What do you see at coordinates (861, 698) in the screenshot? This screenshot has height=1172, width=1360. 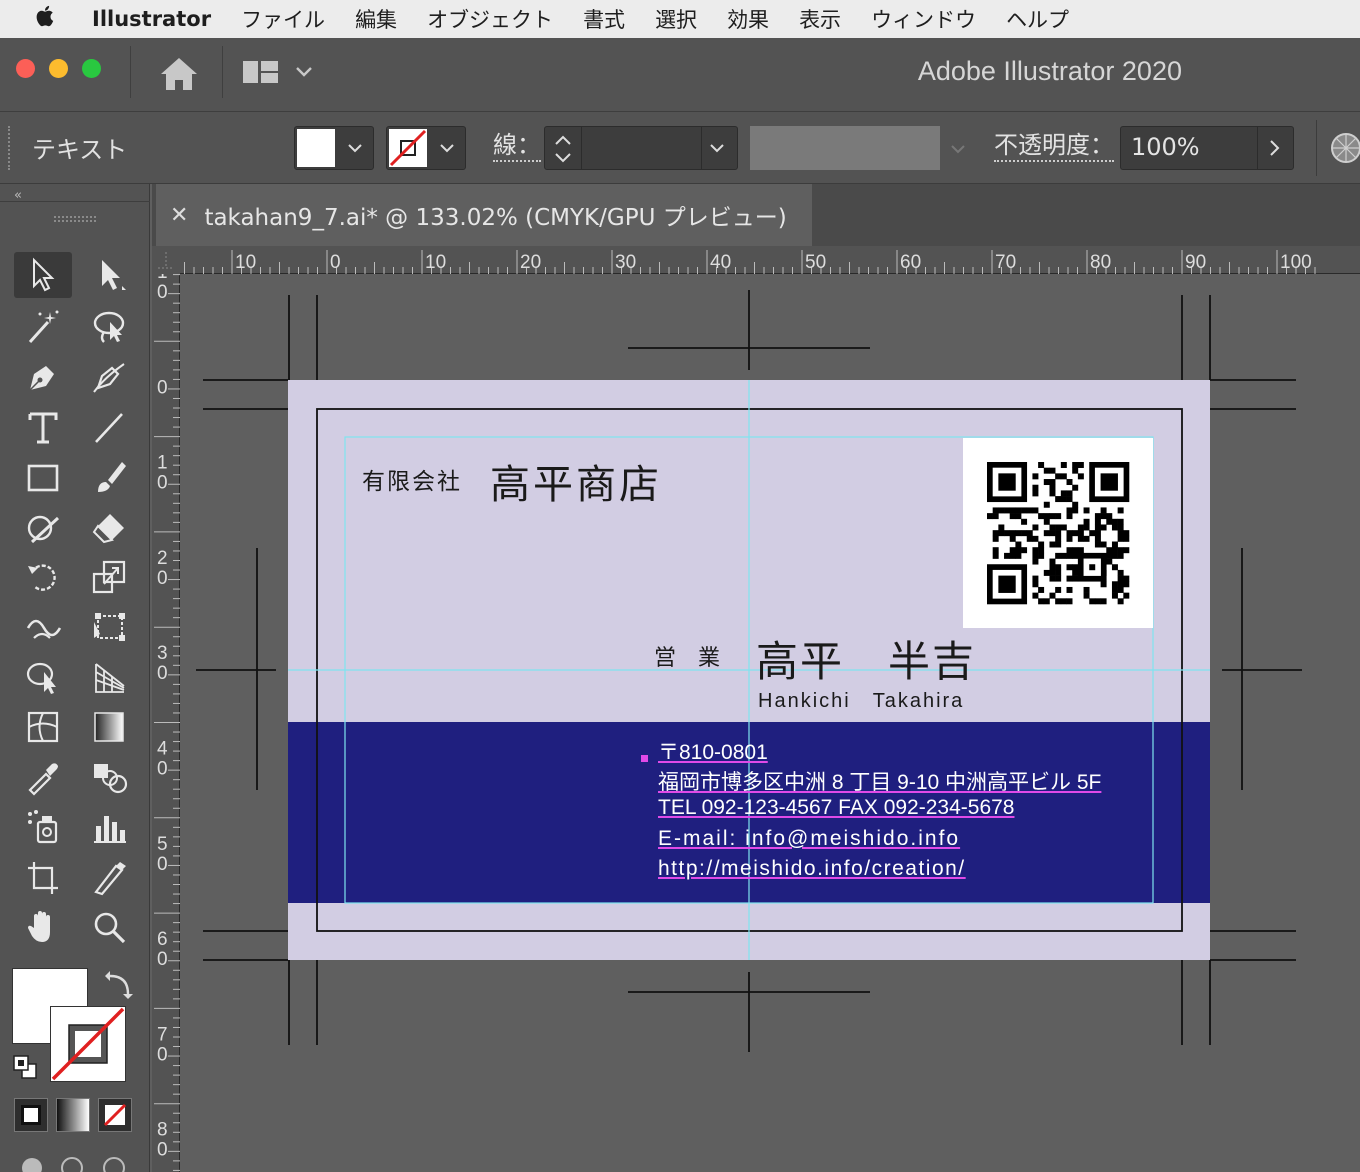 I see `person-name-roman: Hankichi Takahira` at bounding box center [861, 698].